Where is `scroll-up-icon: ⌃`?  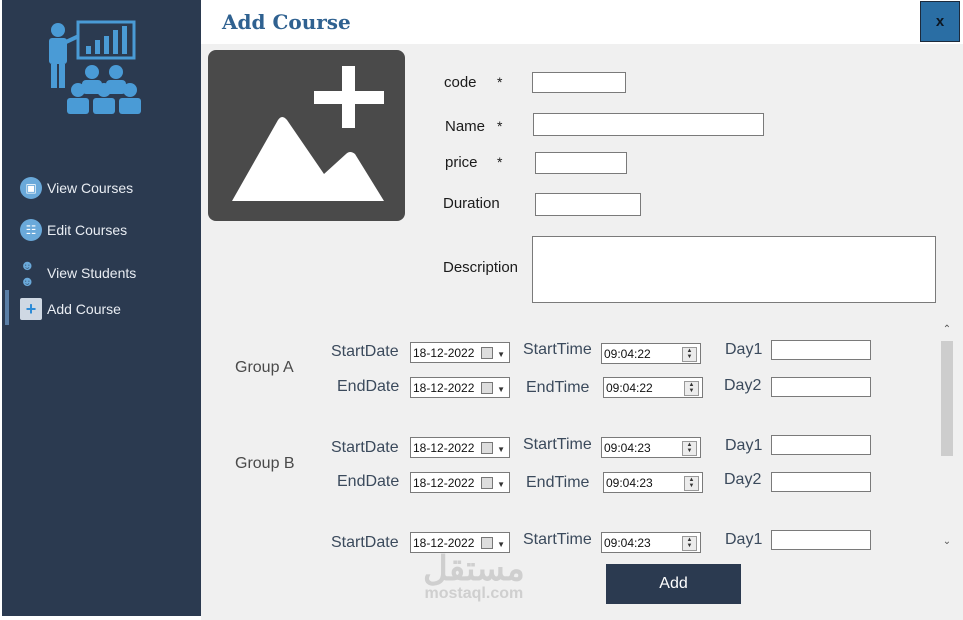
scroll-up-icon: ⌃ is located at coordinates (947, 329).